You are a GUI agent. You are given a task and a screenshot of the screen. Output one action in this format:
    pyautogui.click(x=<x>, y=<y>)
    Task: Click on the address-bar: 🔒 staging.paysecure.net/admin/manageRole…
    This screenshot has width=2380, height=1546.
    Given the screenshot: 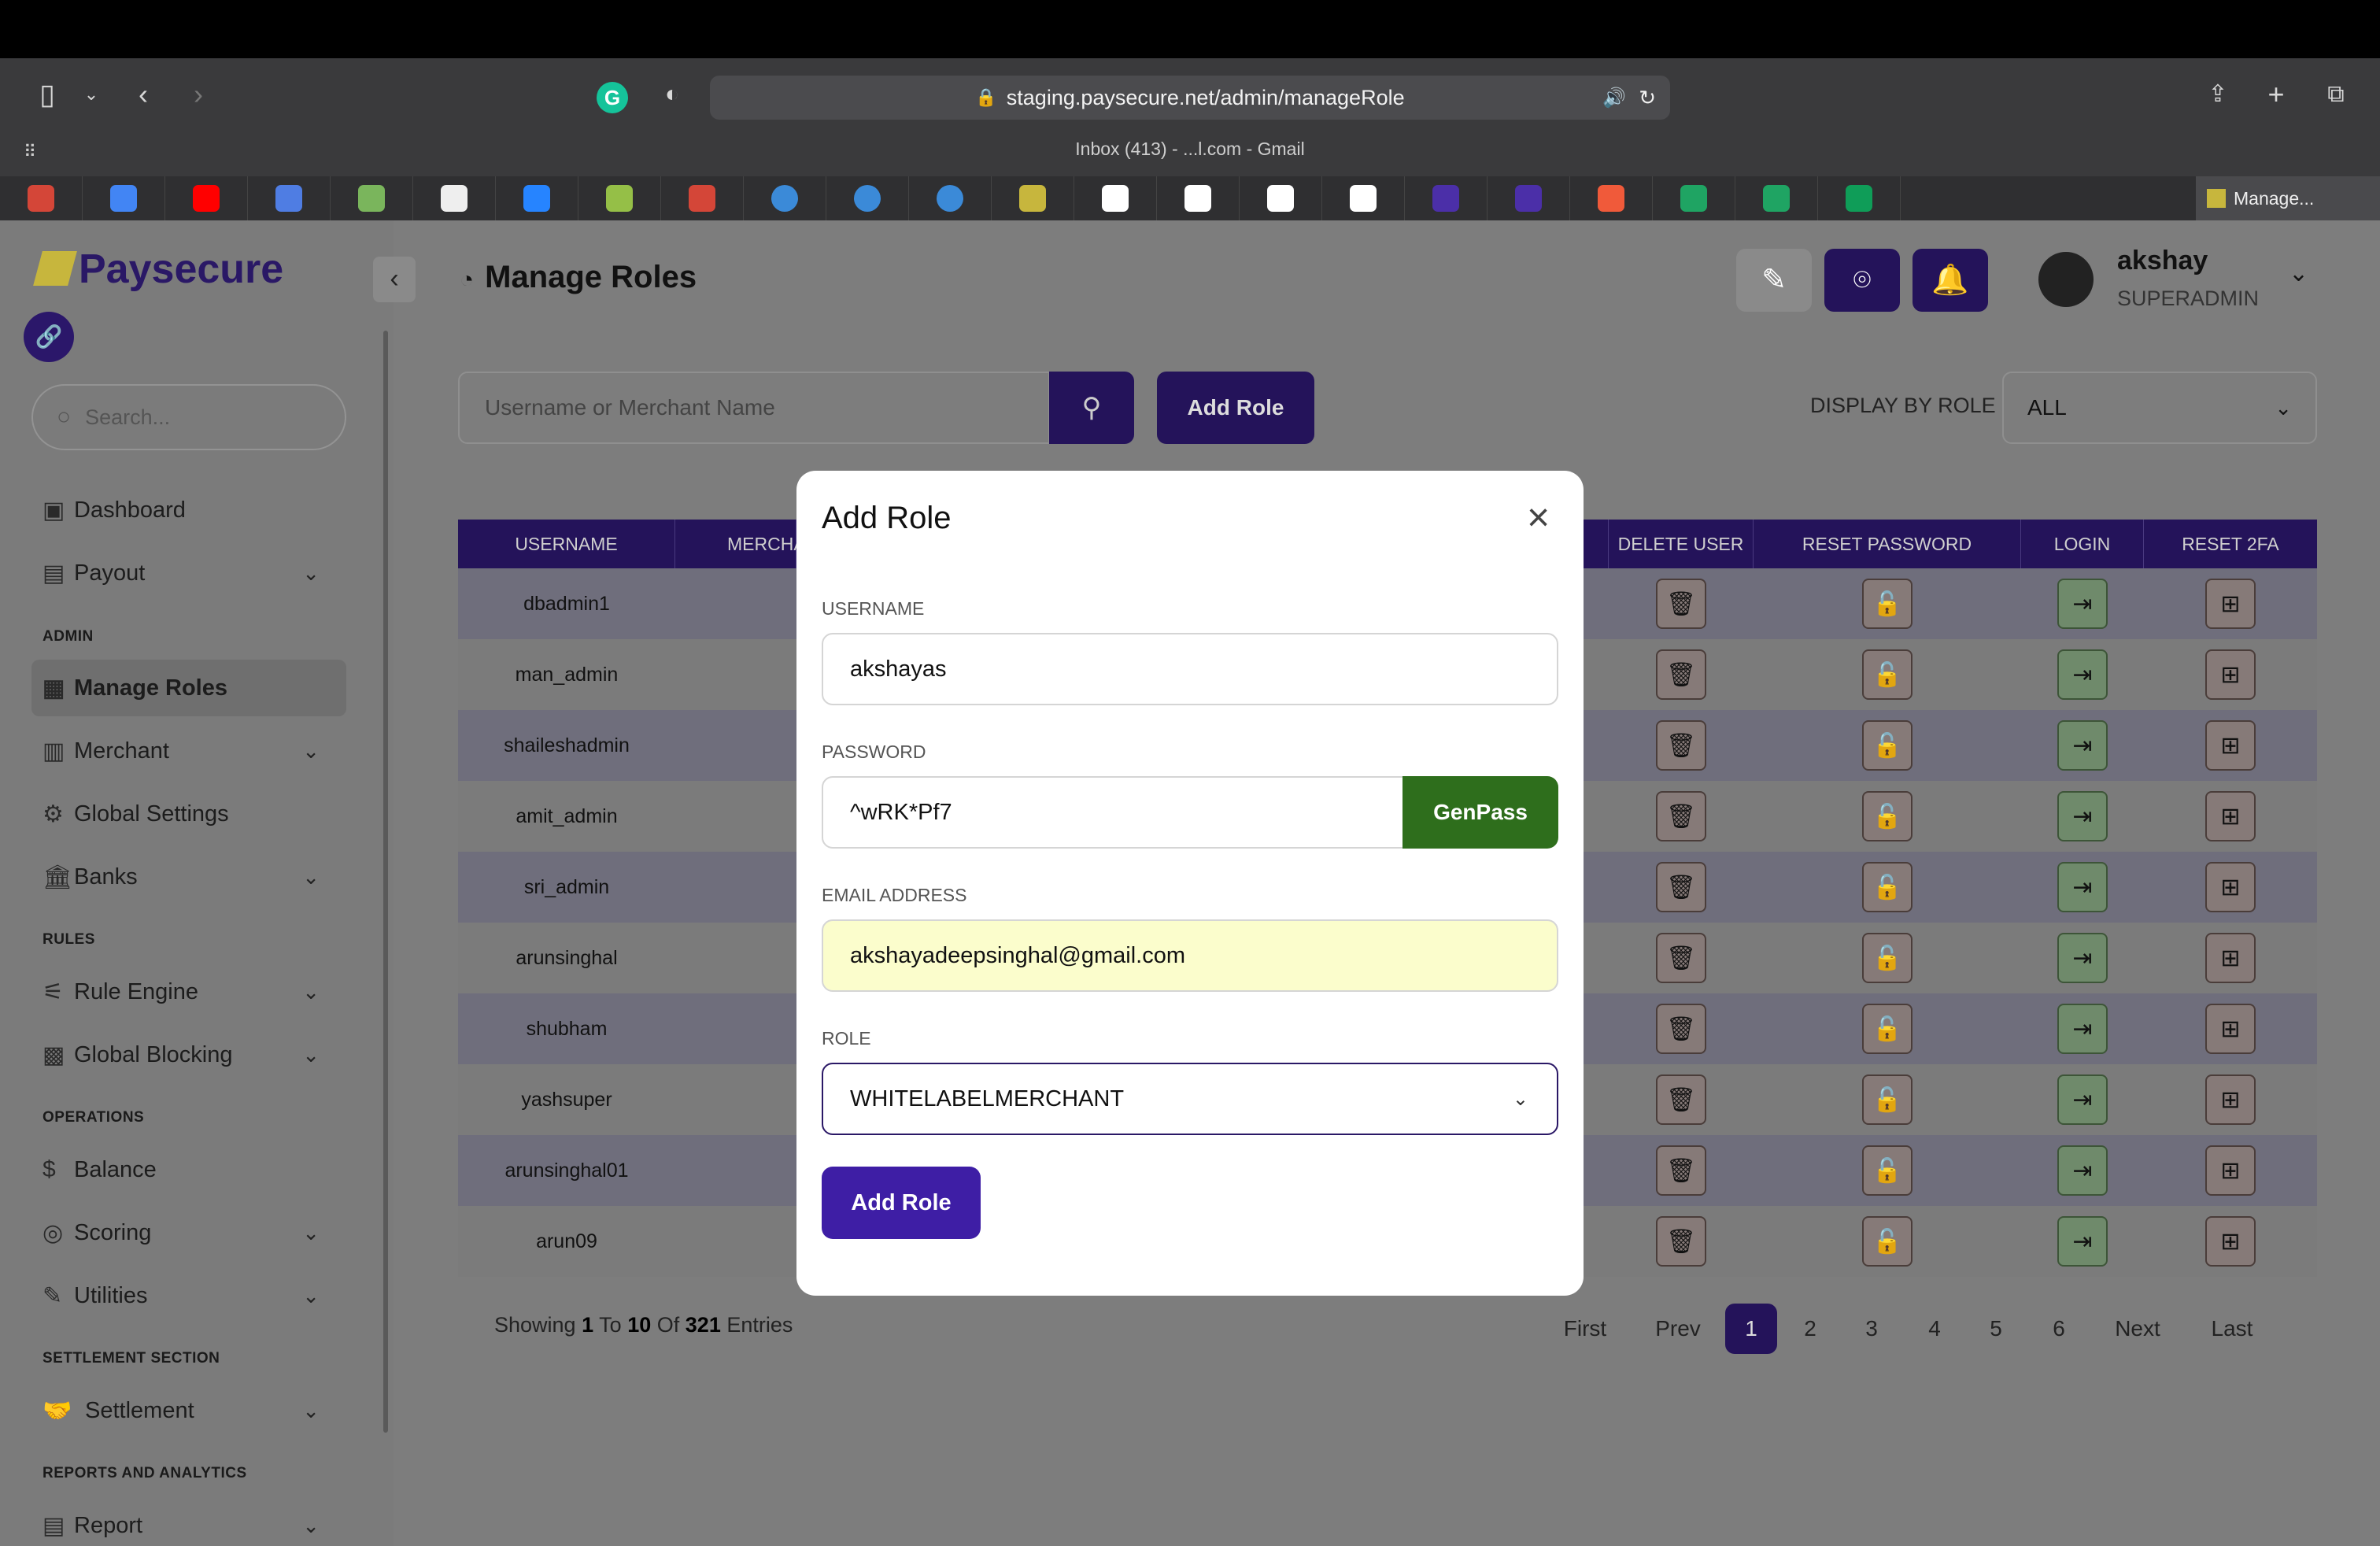 What is the action you would take?
    pyautogui.click(x=1190, y=98)
    